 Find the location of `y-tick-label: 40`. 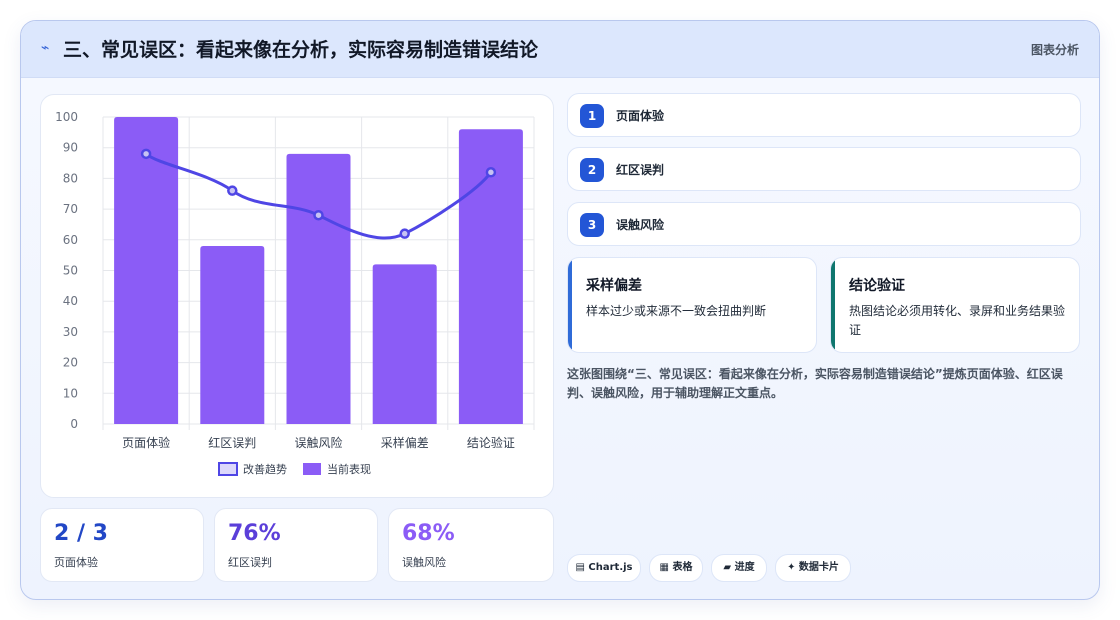

y-tick-label: 40 is located at coordinates (70, 301).